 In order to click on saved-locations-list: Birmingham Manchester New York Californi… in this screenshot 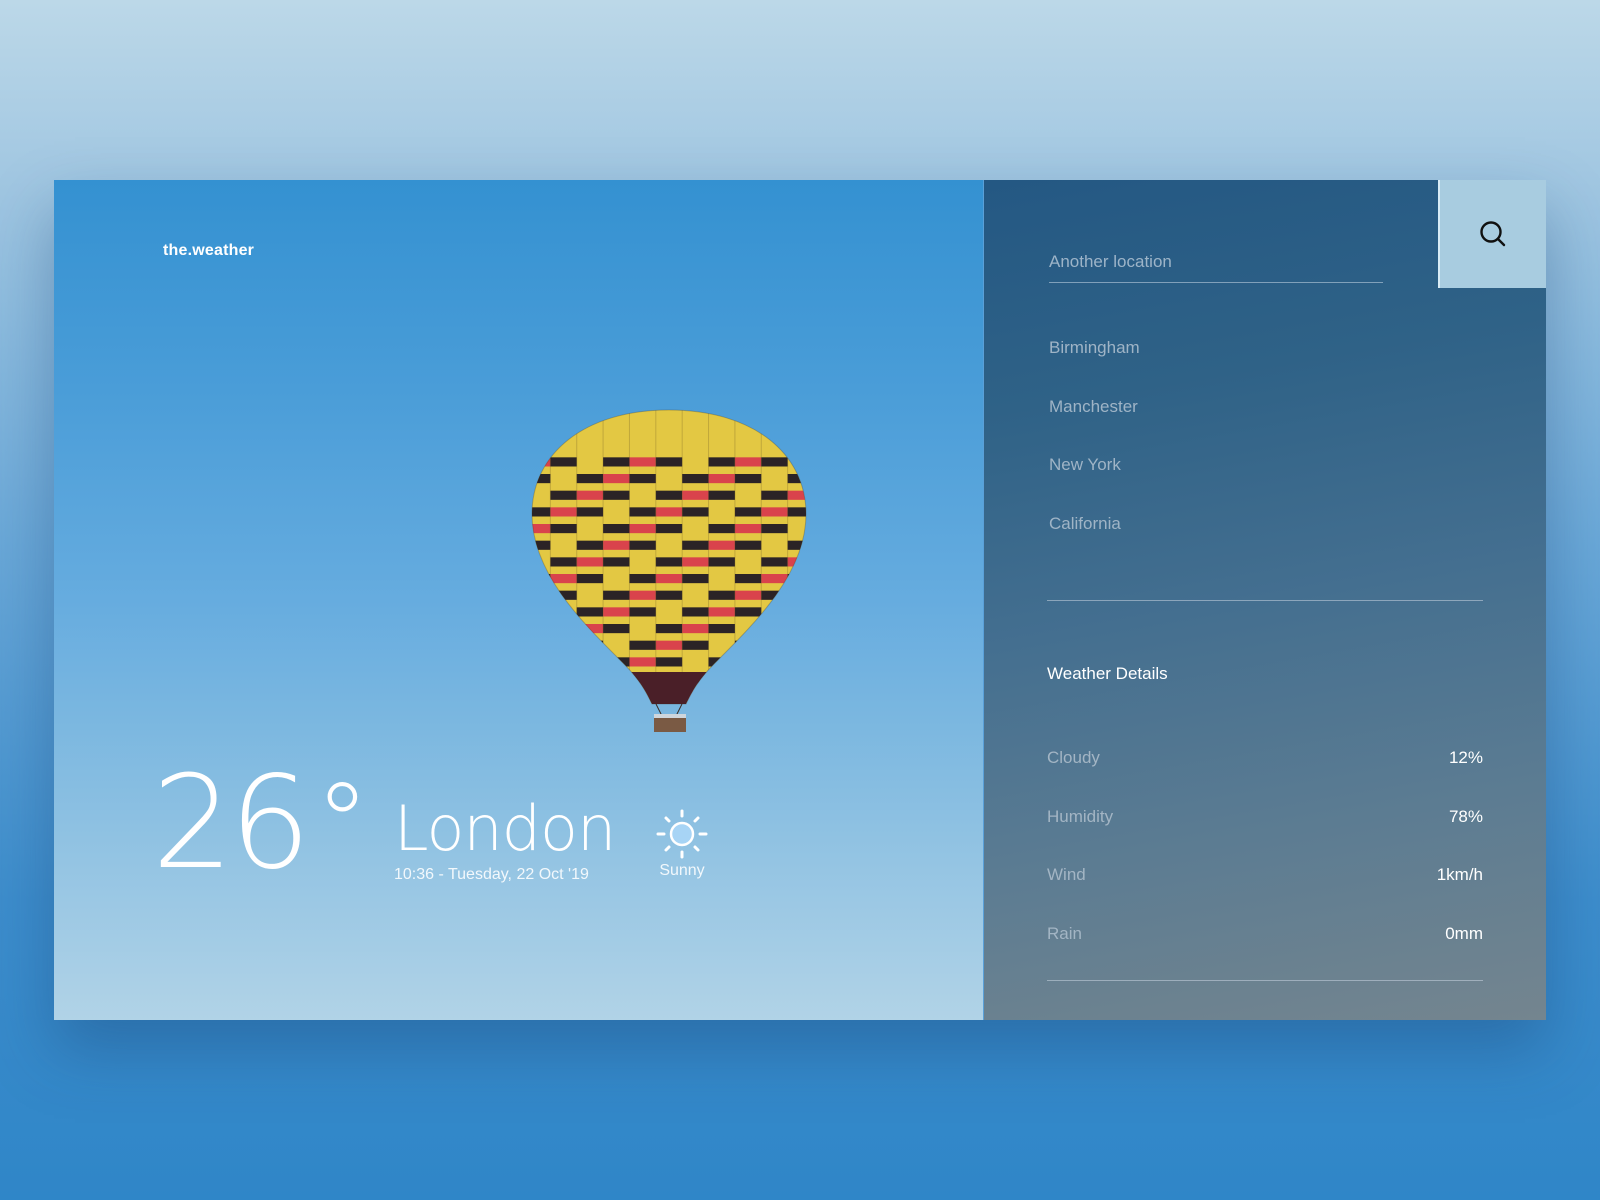, I will do `click(1094, 455)`.